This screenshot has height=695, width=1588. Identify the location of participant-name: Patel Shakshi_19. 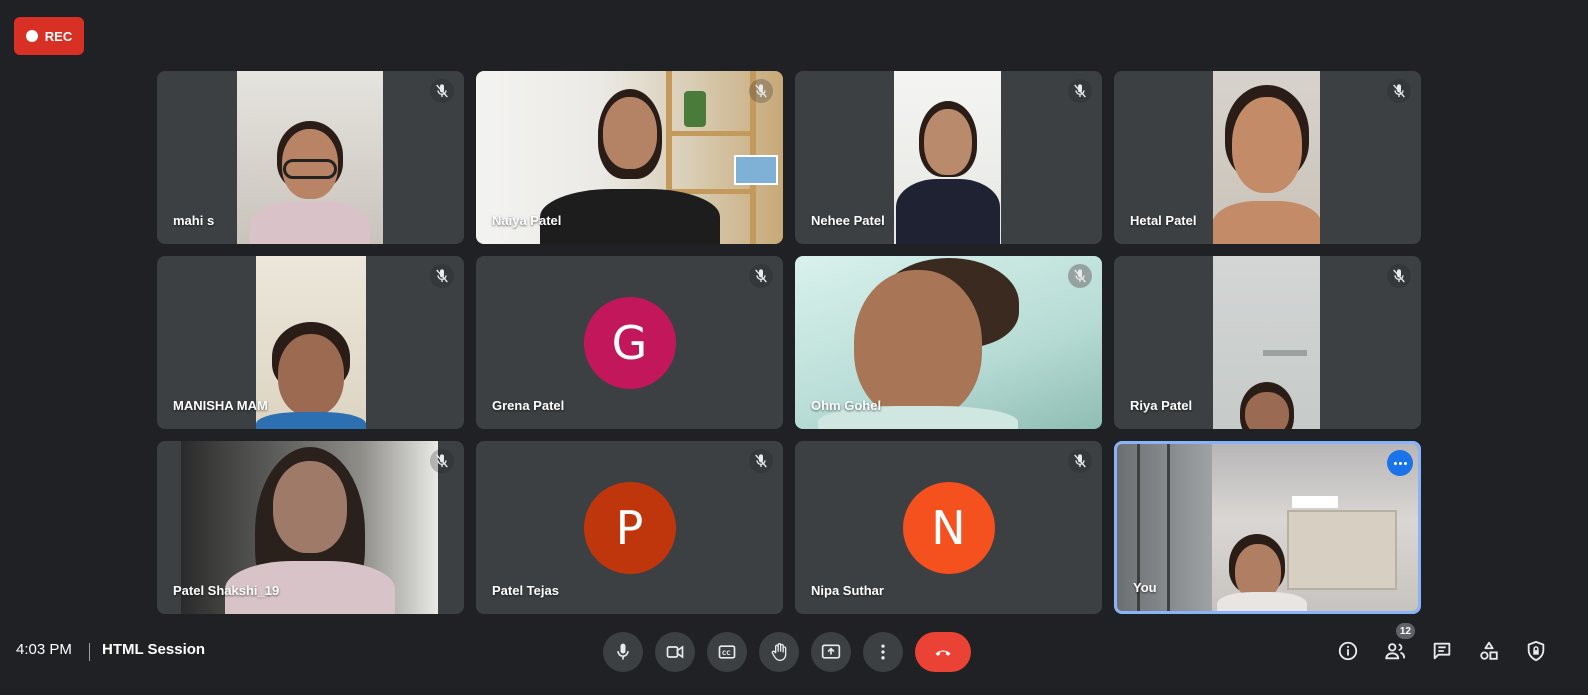
(226, 590).